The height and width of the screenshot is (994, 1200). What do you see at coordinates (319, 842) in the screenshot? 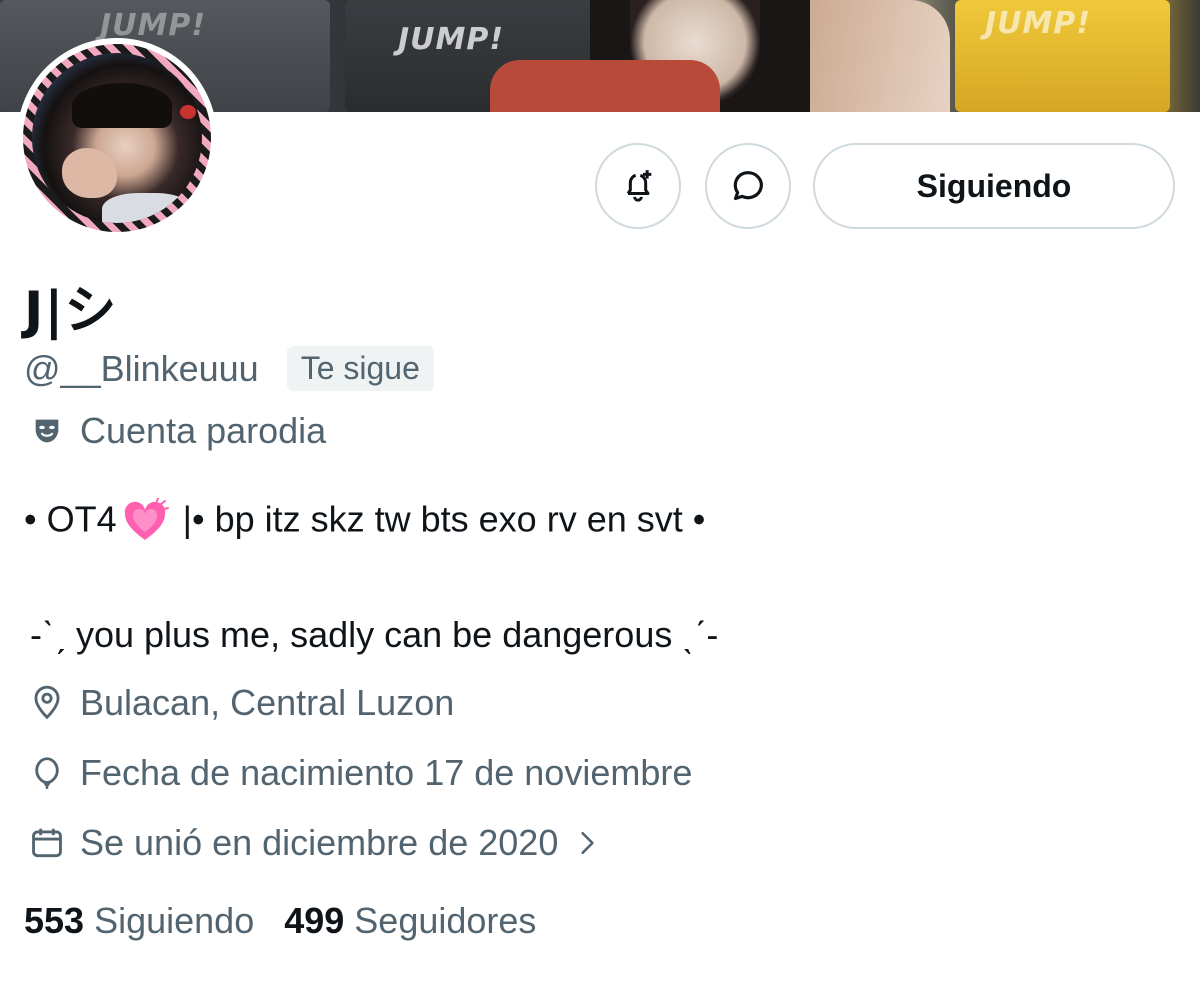
I see `joined-text: Se unió en diciembre de 2020` at bounding box center [319, 842].